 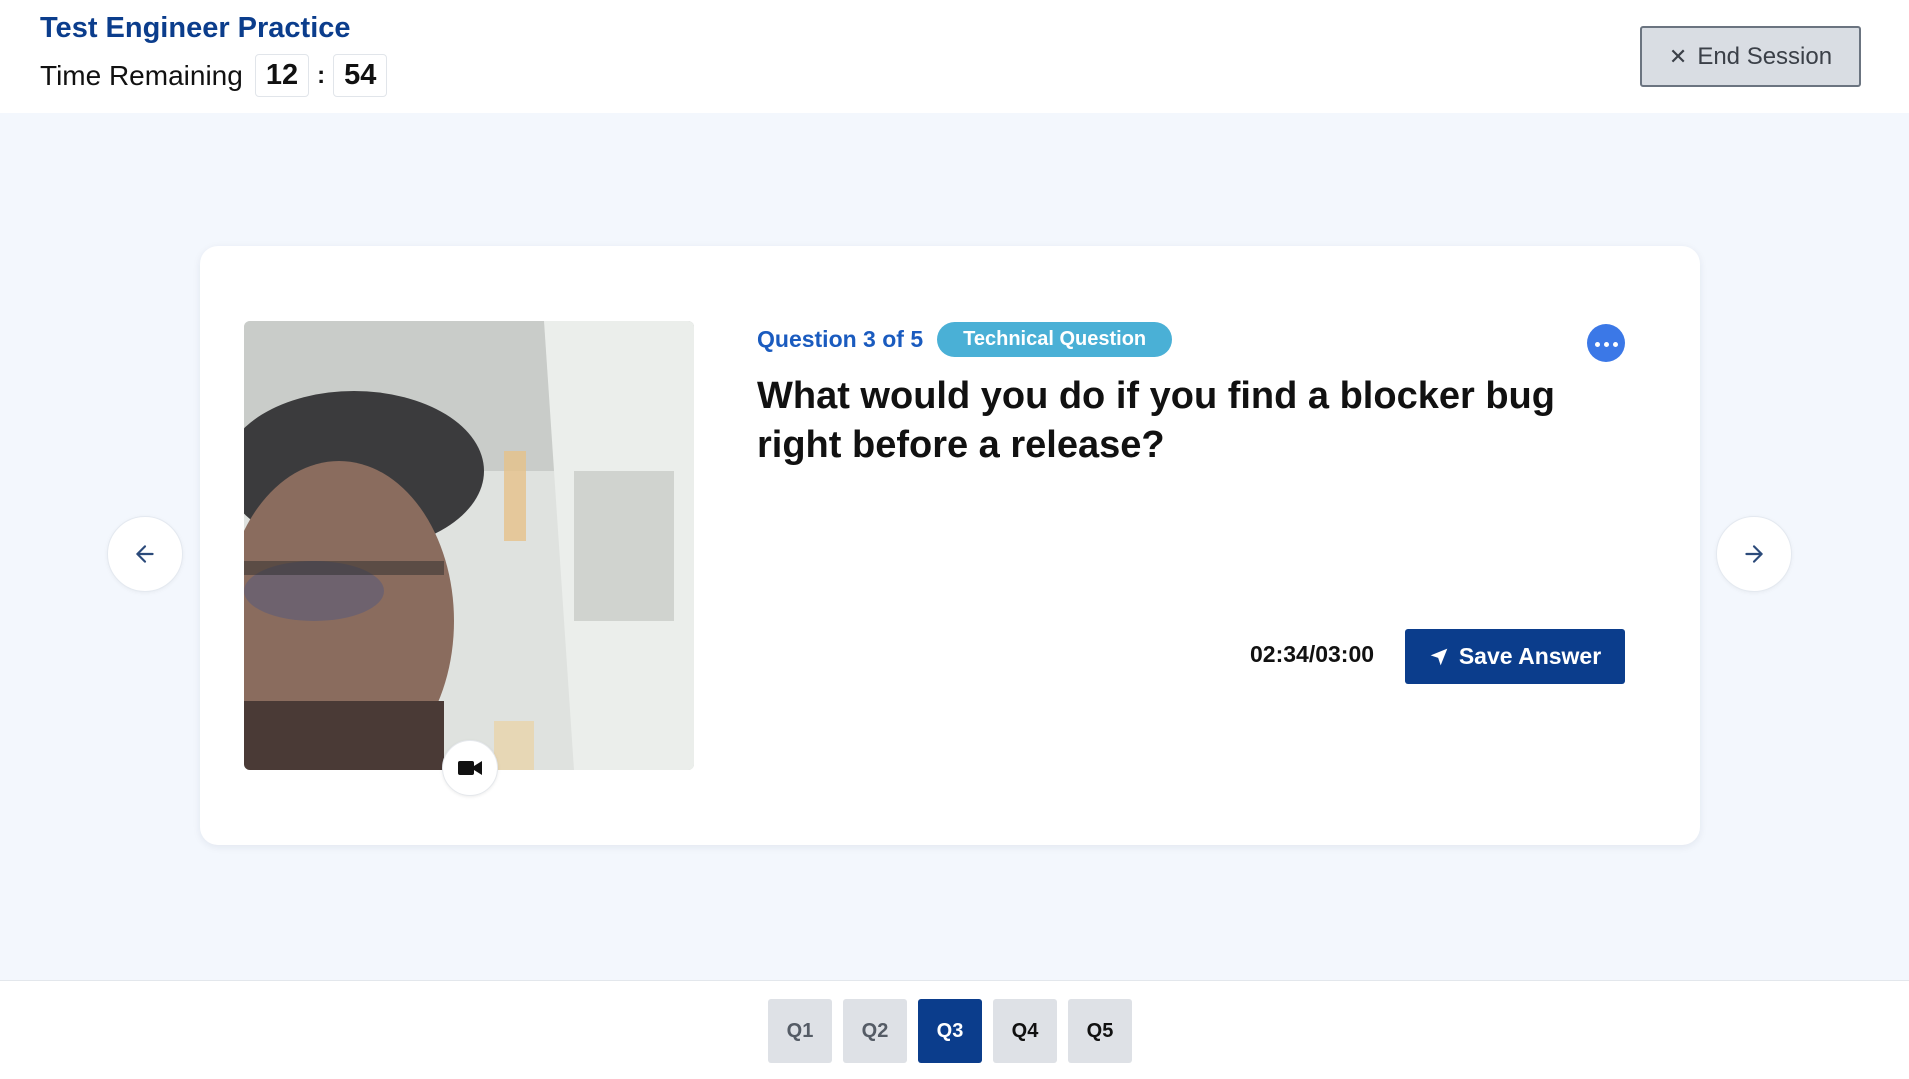 I want to click on camera-toggle-button, so click(x=470, y=768).